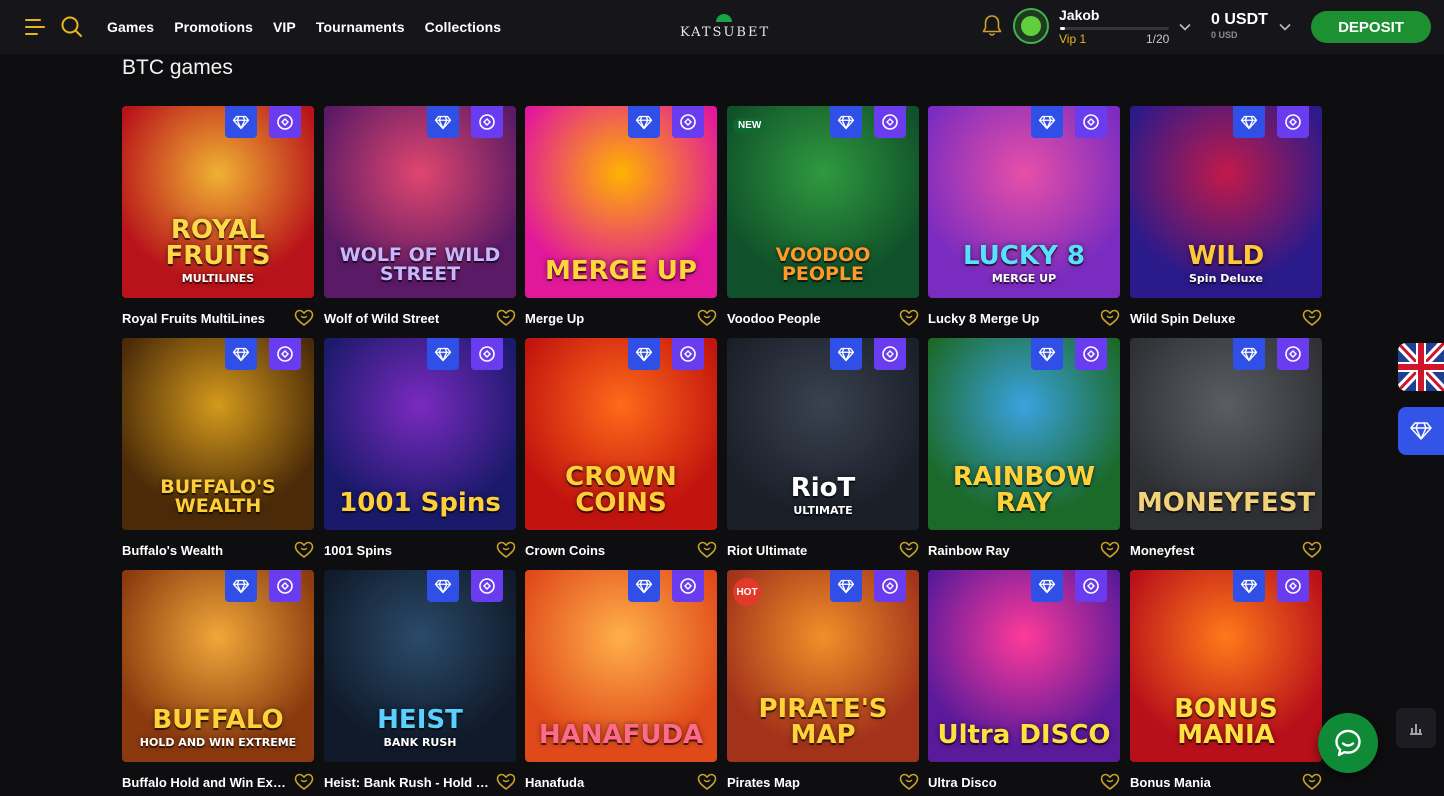 Image resolution: width=1444 pixels, height=796 pixels. Describe the element at coordinates (1011, 550) in the screenshot. I see `game-name: Rainbow Ray` at that location.